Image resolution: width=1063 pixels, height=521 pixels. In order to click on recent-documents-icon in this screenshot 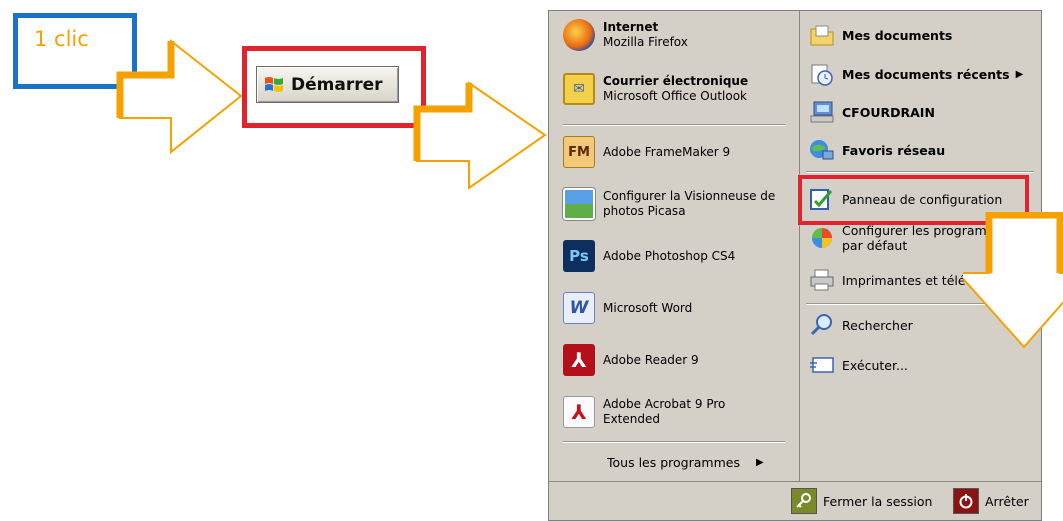, I will do `click(822, 74)`.